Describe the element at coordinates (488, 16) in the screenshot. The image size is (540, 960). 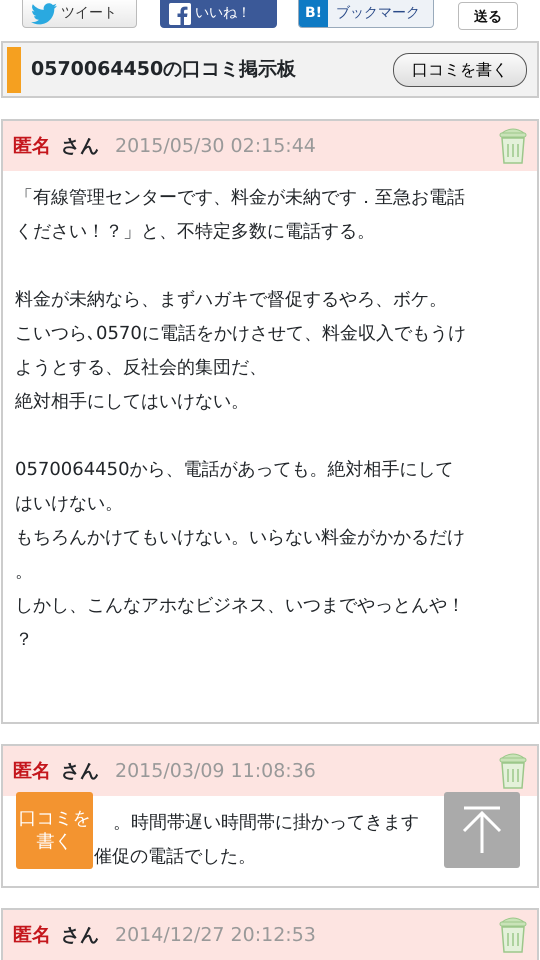
I see `send-share-button: 送る` at that location.